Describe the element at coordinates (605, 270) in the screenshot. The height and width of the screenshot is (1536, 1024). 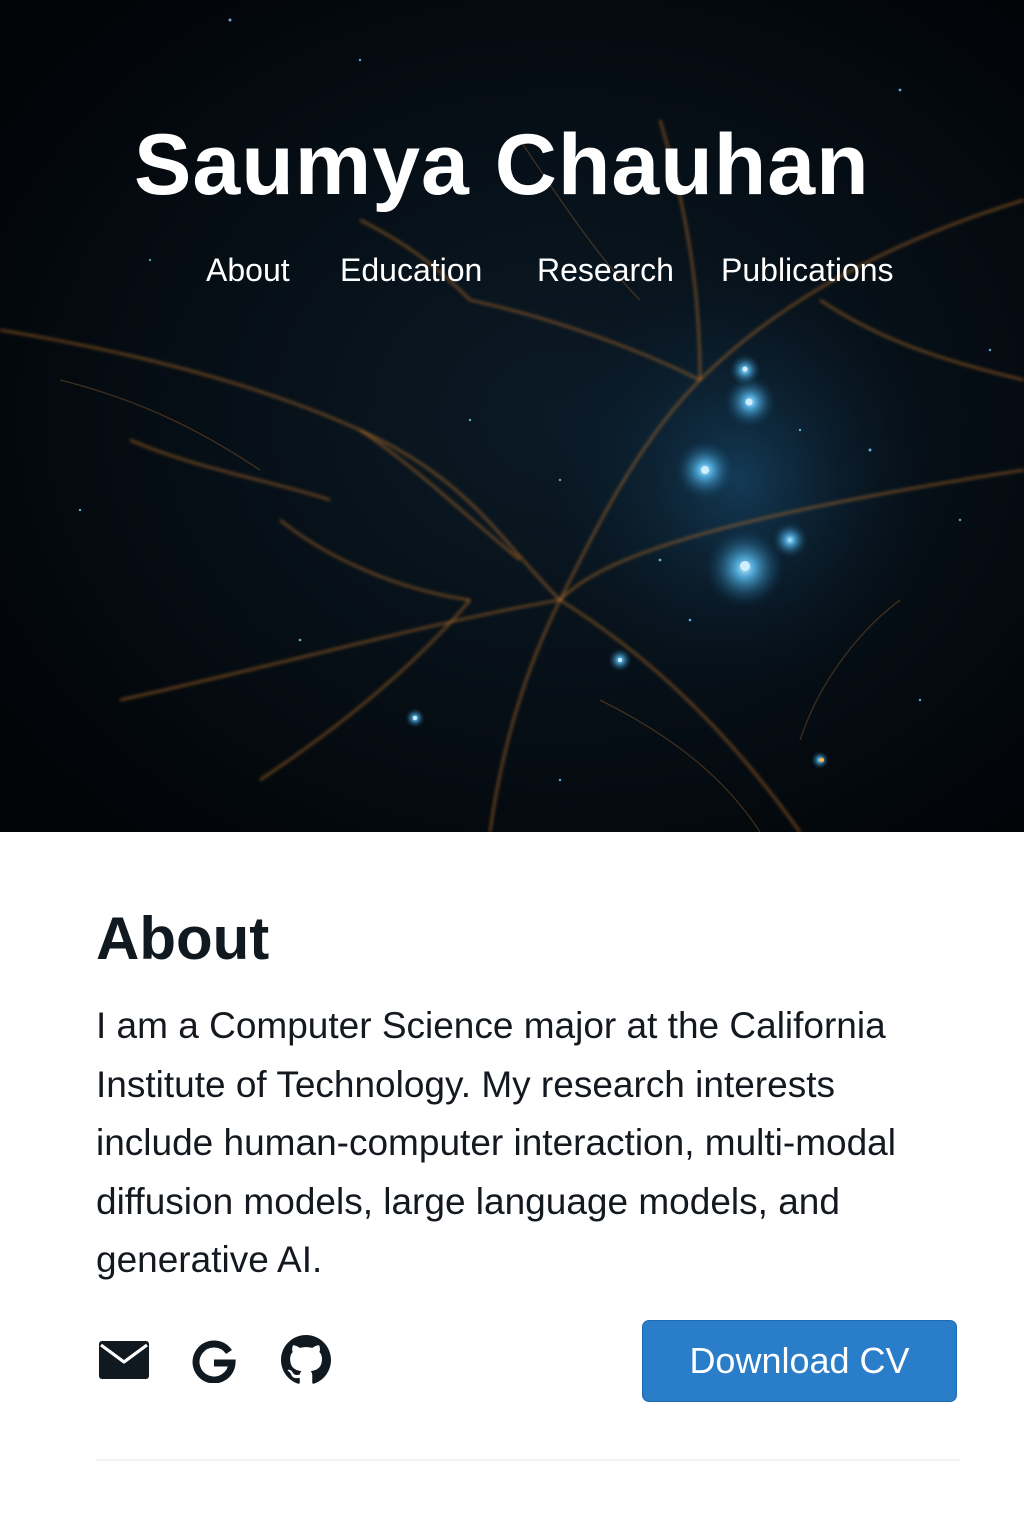
I see `nav-link-research: Research` at that location.